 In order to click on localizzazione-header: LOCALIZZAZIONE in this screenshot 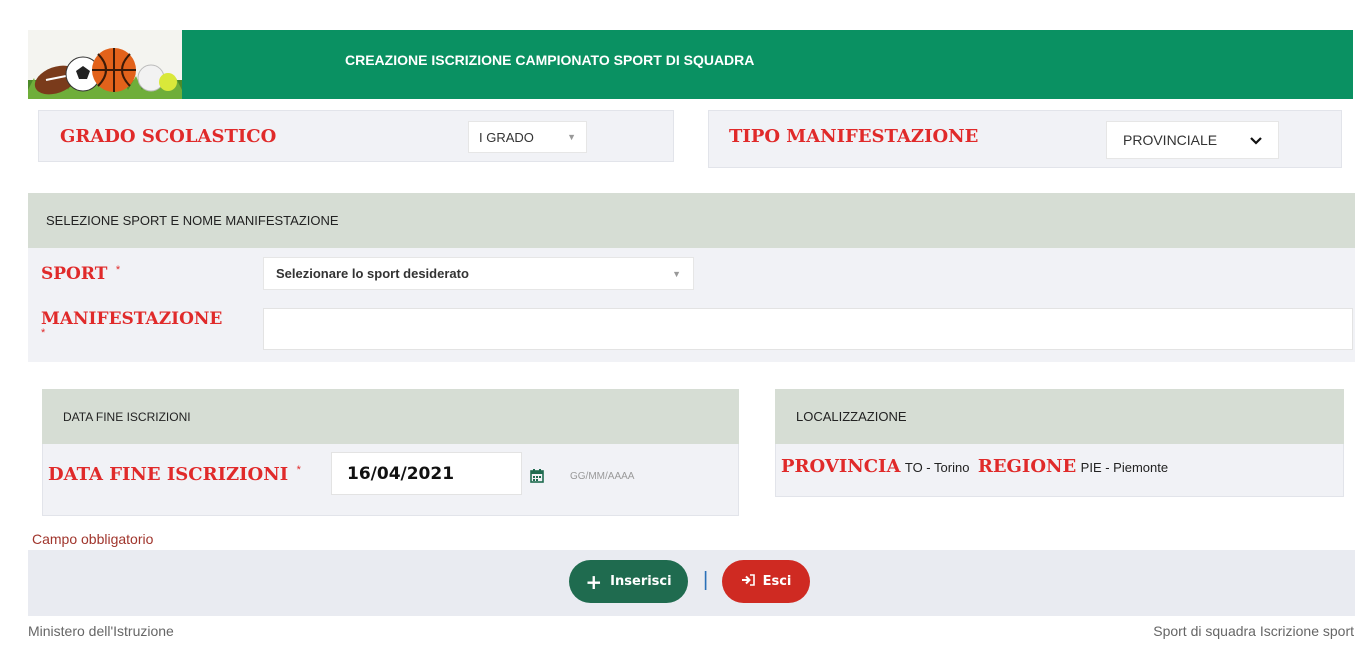, I will do `click(1059, 416)`.